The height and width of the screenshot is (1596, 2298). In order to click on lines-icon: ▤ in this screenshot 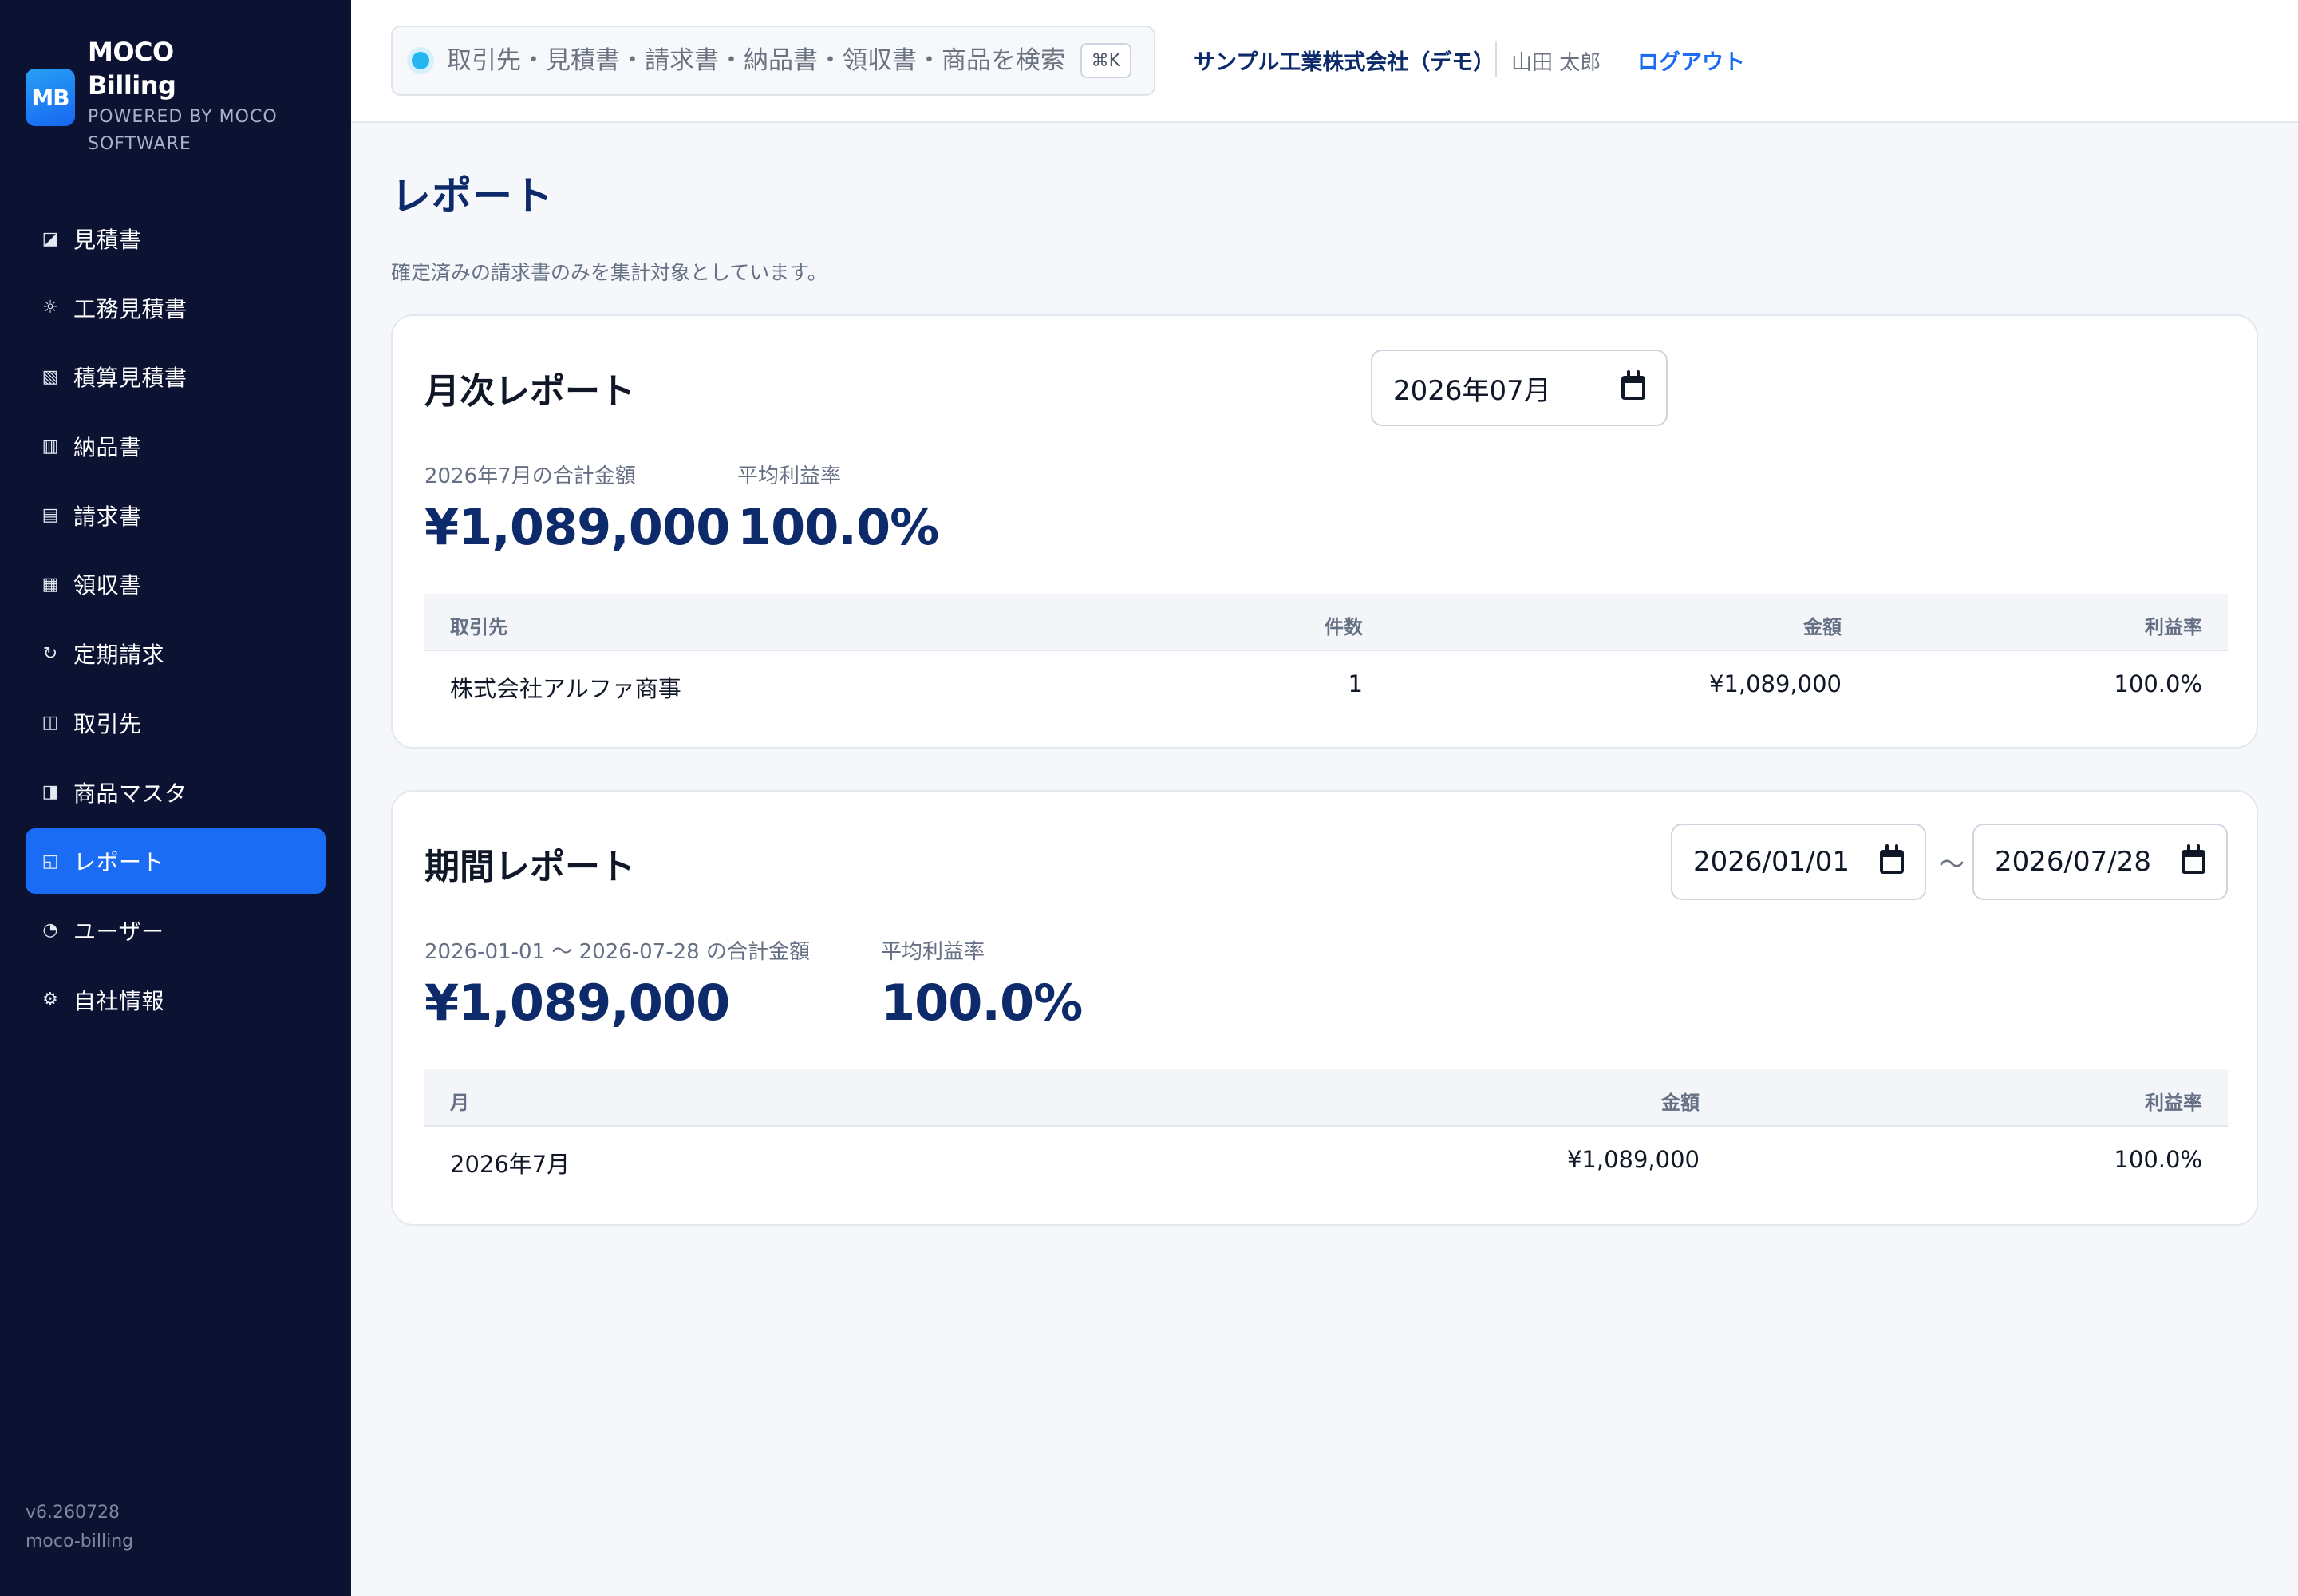, I will do `click(50, 515)`.